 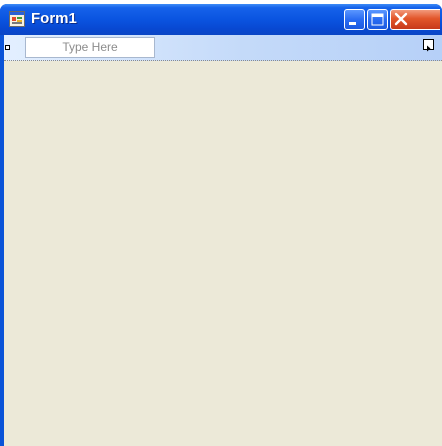 I want to click on minimize-icon, so click(x=352, y=23).